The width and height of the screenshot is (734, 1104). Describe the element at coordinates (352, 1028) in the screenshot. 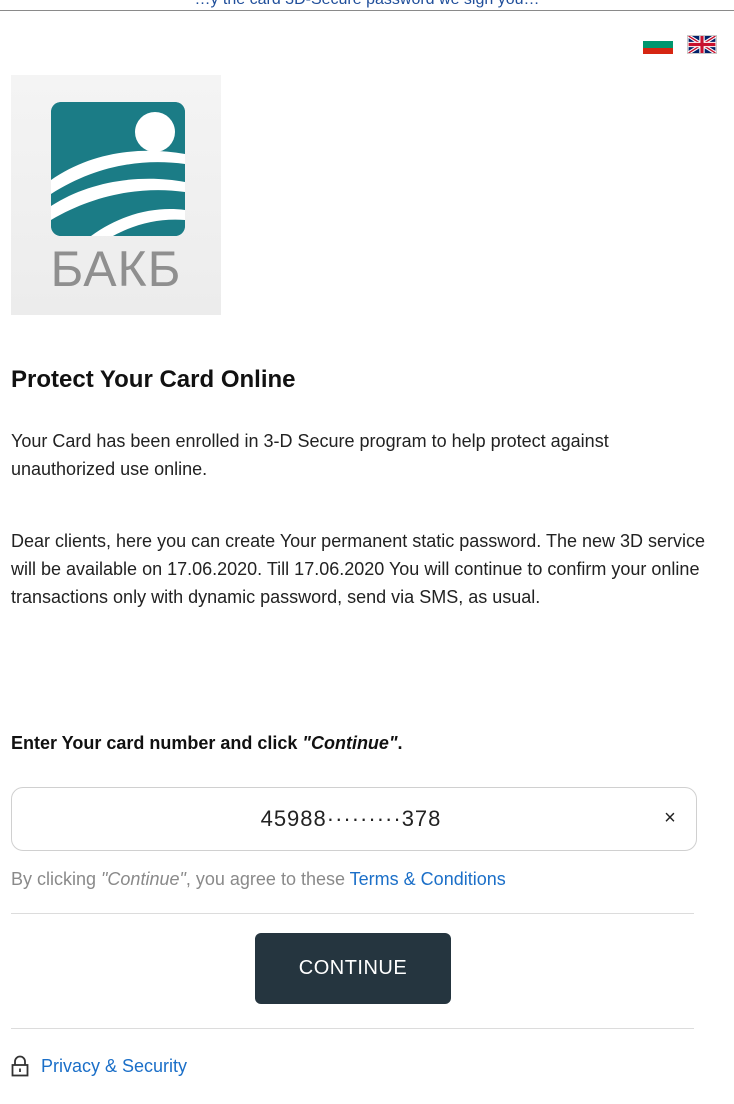

I see `divider-bottom` at that location.